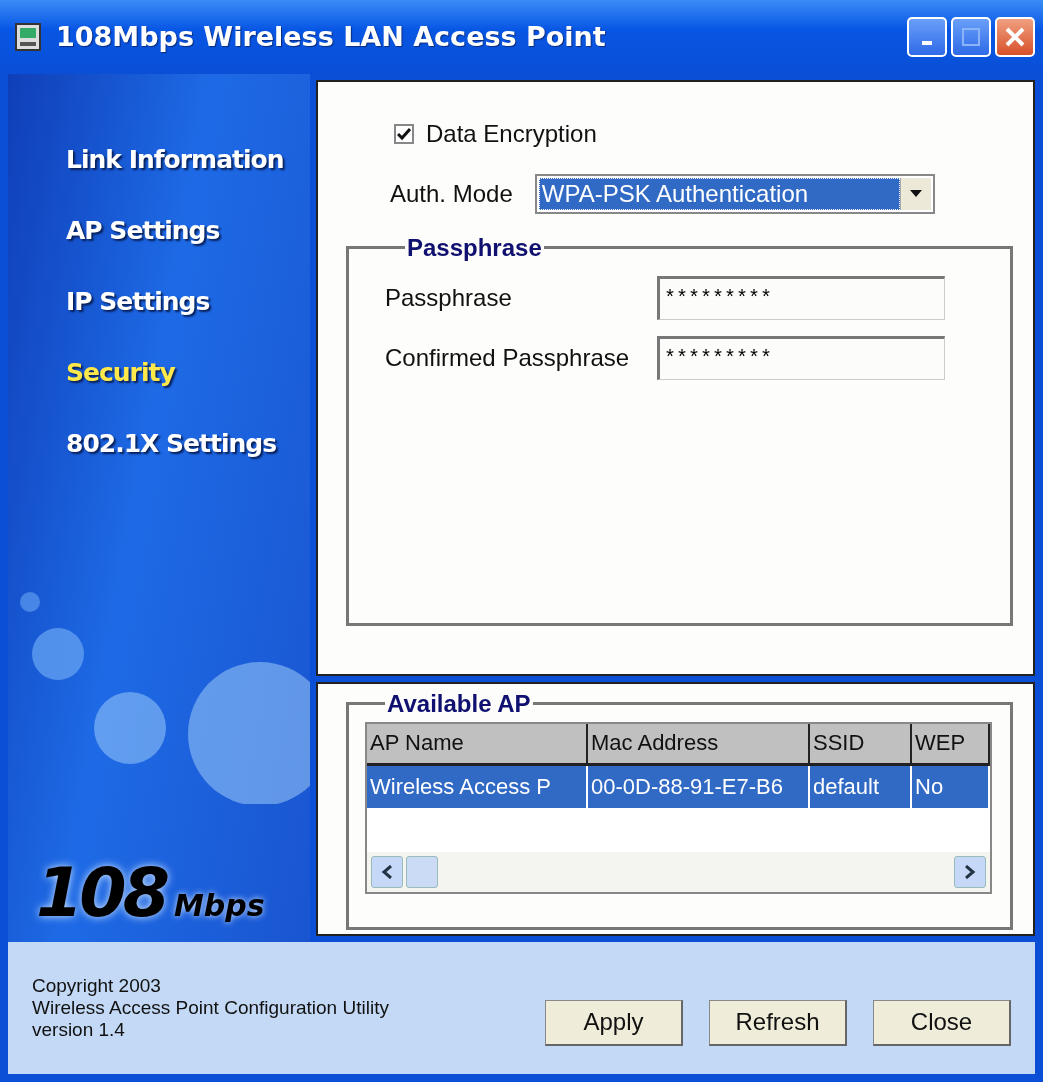 The image size is (1043, 1082). Describe the element at coordinates (699, 786) in the screenshot. I see `table-cell: 00-0D-88-91-E7-B6` at that location.